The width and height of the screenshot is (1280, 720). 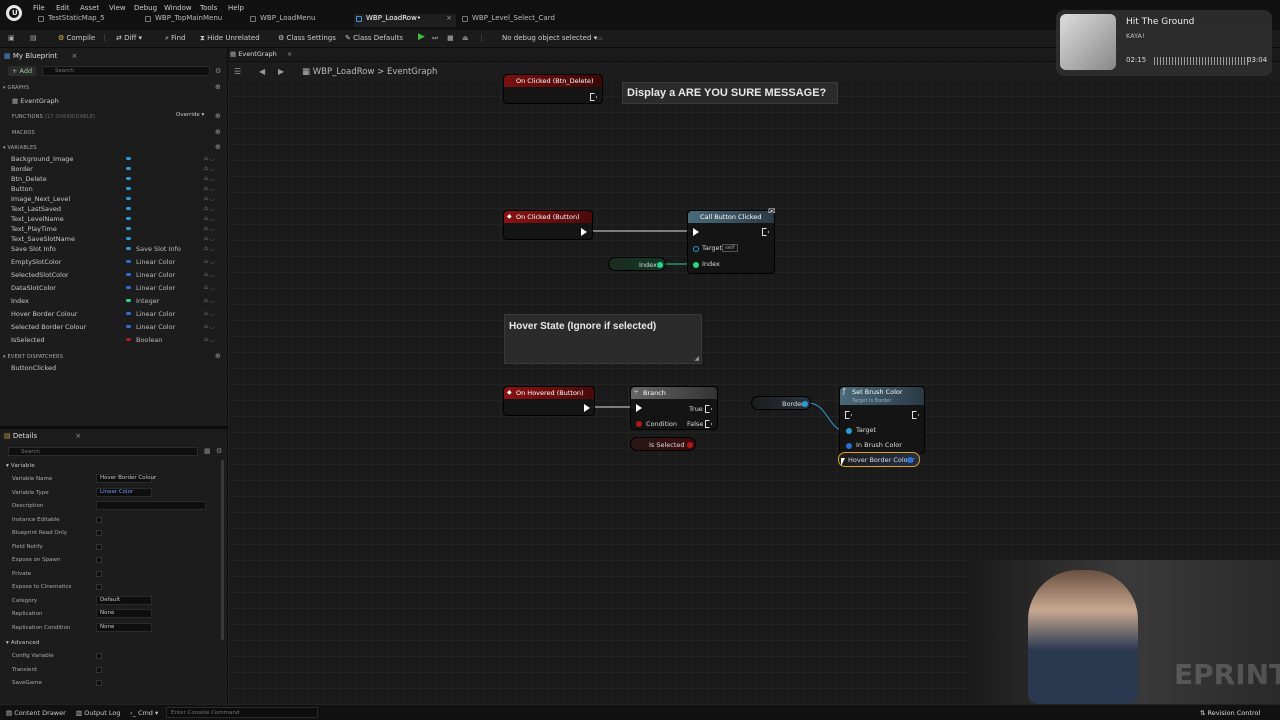 I want to click on detail-field, so click(x=151, y=505).